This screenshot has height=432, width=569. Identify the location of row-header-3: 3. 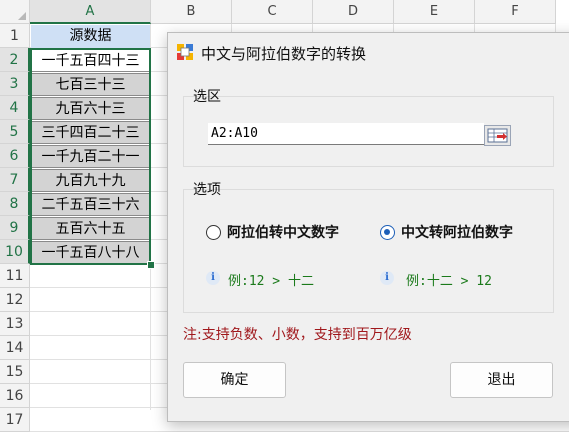
(15, 84).